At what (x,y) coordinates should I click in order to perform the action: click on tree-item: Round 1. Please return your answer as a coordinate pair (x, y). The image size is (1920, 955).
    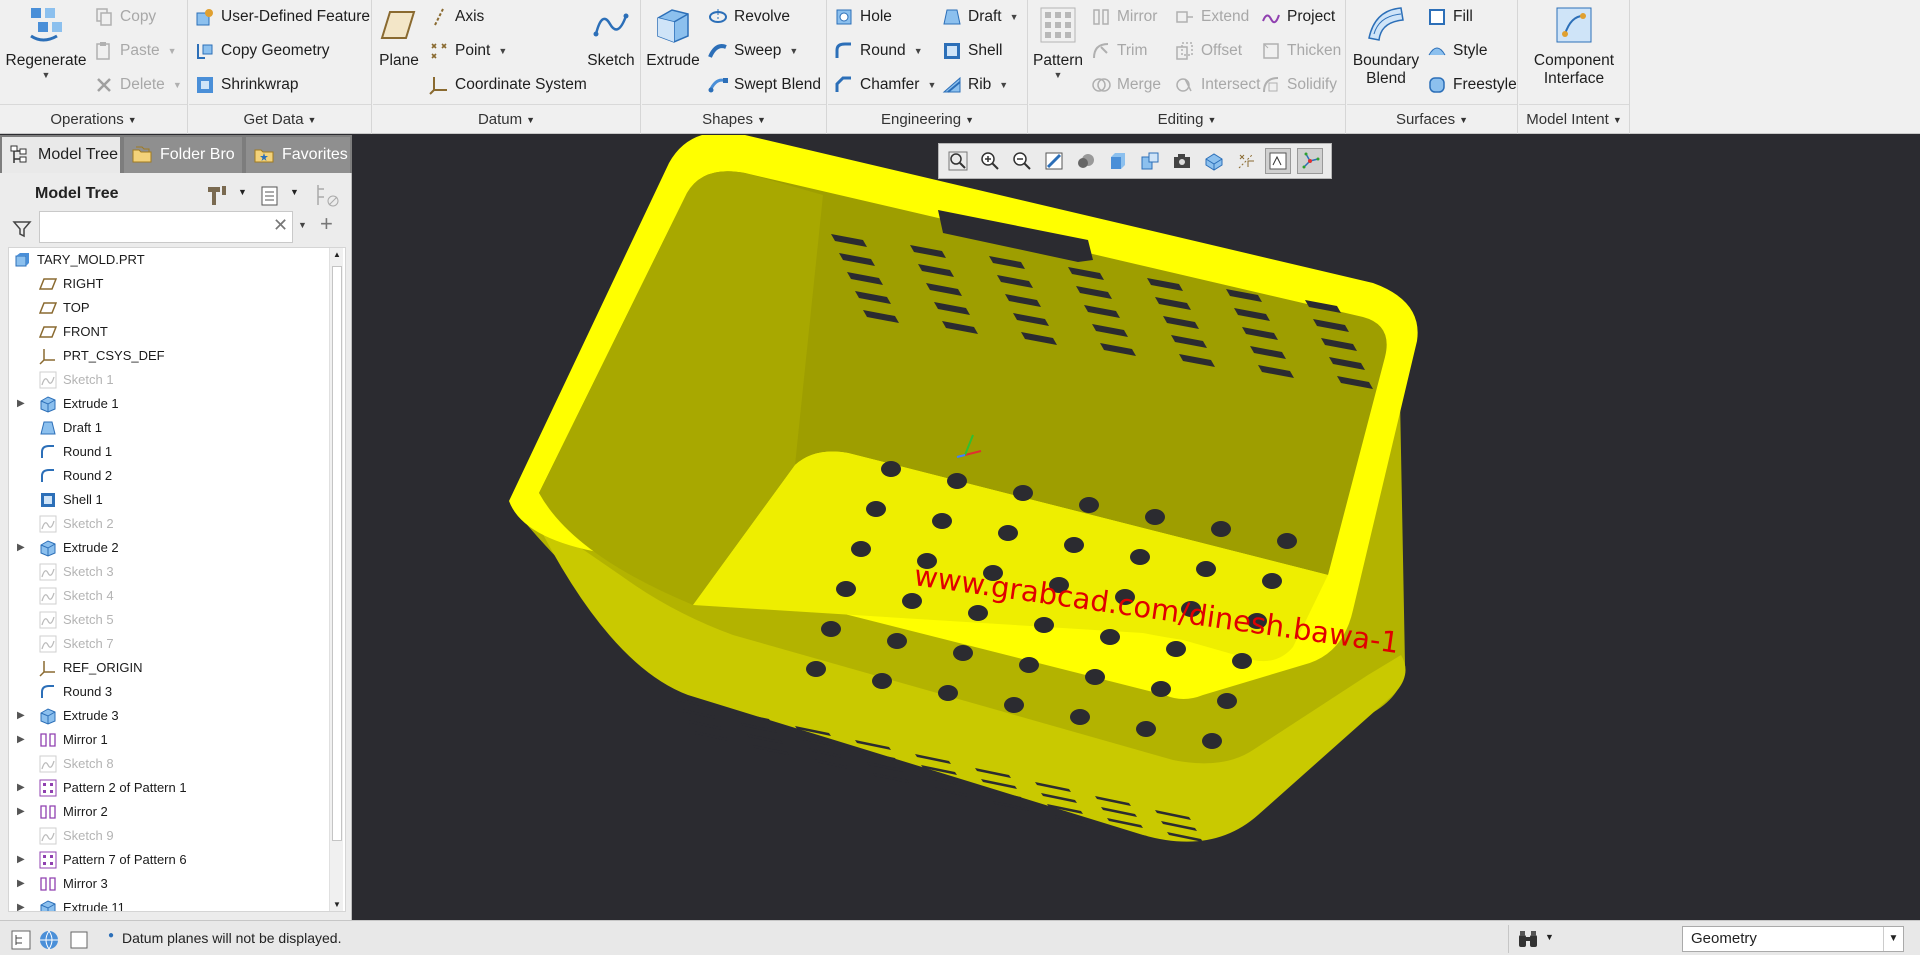
    Looking at the image, I should click on (169, 452).